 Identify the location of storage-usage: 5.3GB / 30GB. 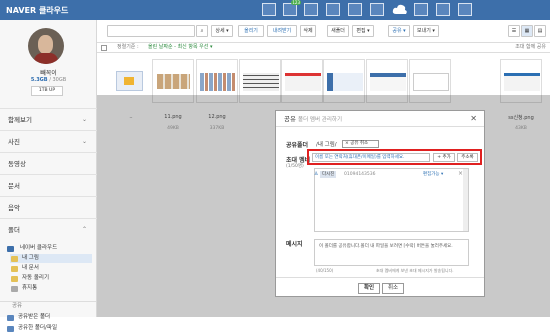
(48, 80).